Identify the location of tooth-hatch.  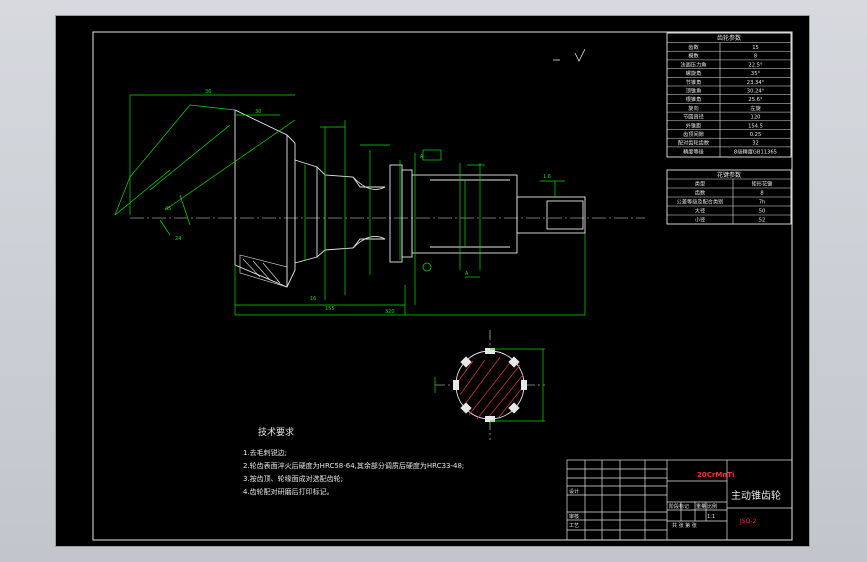
(263, 271).